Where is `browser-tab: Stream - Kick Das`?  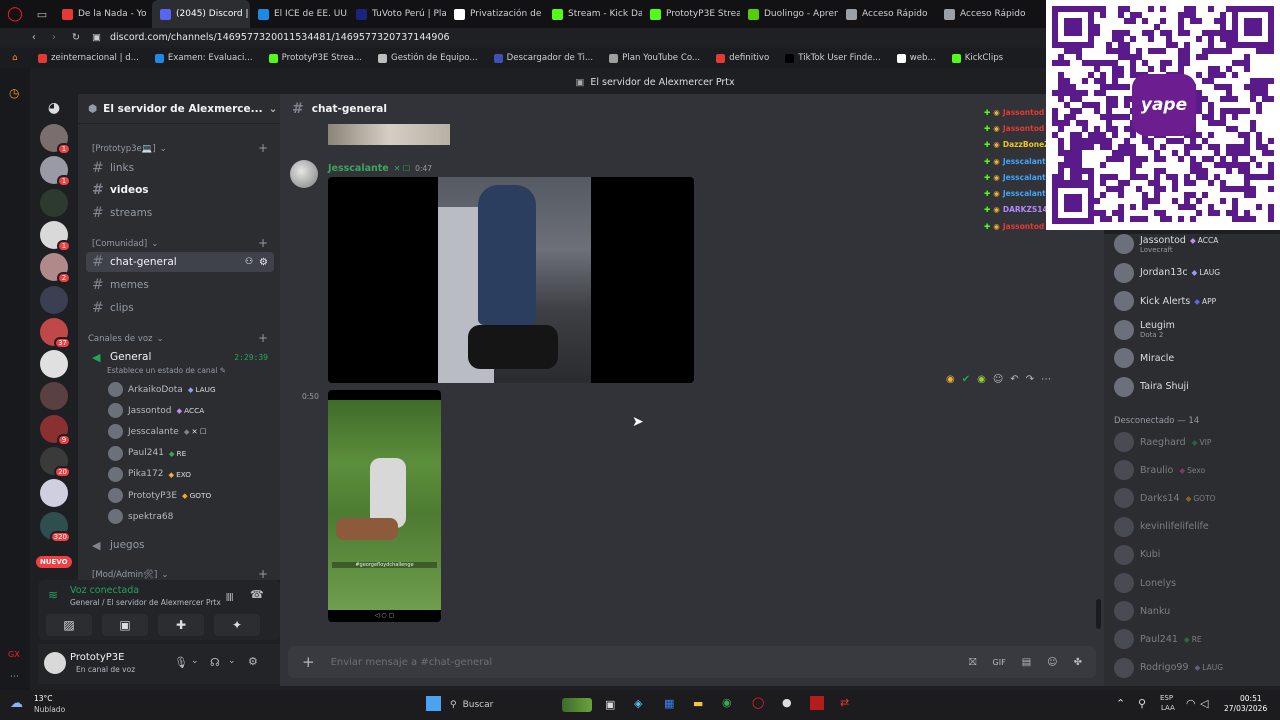 browser-tab: Stream - Kick Das is located at coordinates (593, 14).